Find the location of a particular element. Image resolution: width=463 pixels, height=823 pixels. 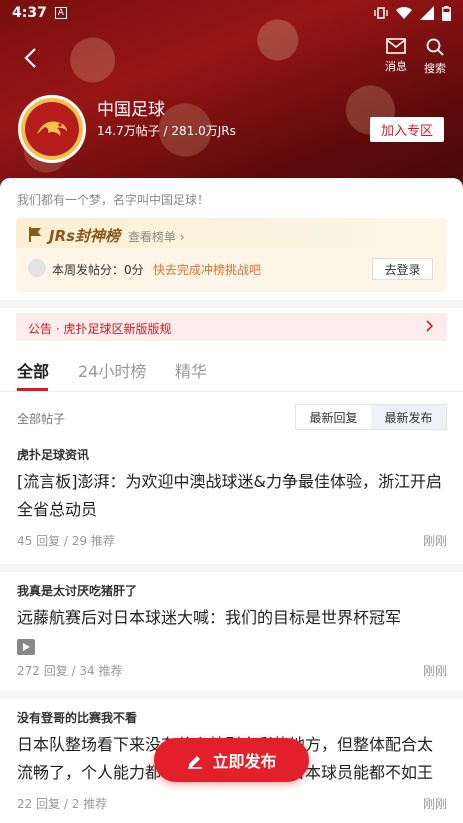

notification-a-icon: A is located at coordinates (60, 13).